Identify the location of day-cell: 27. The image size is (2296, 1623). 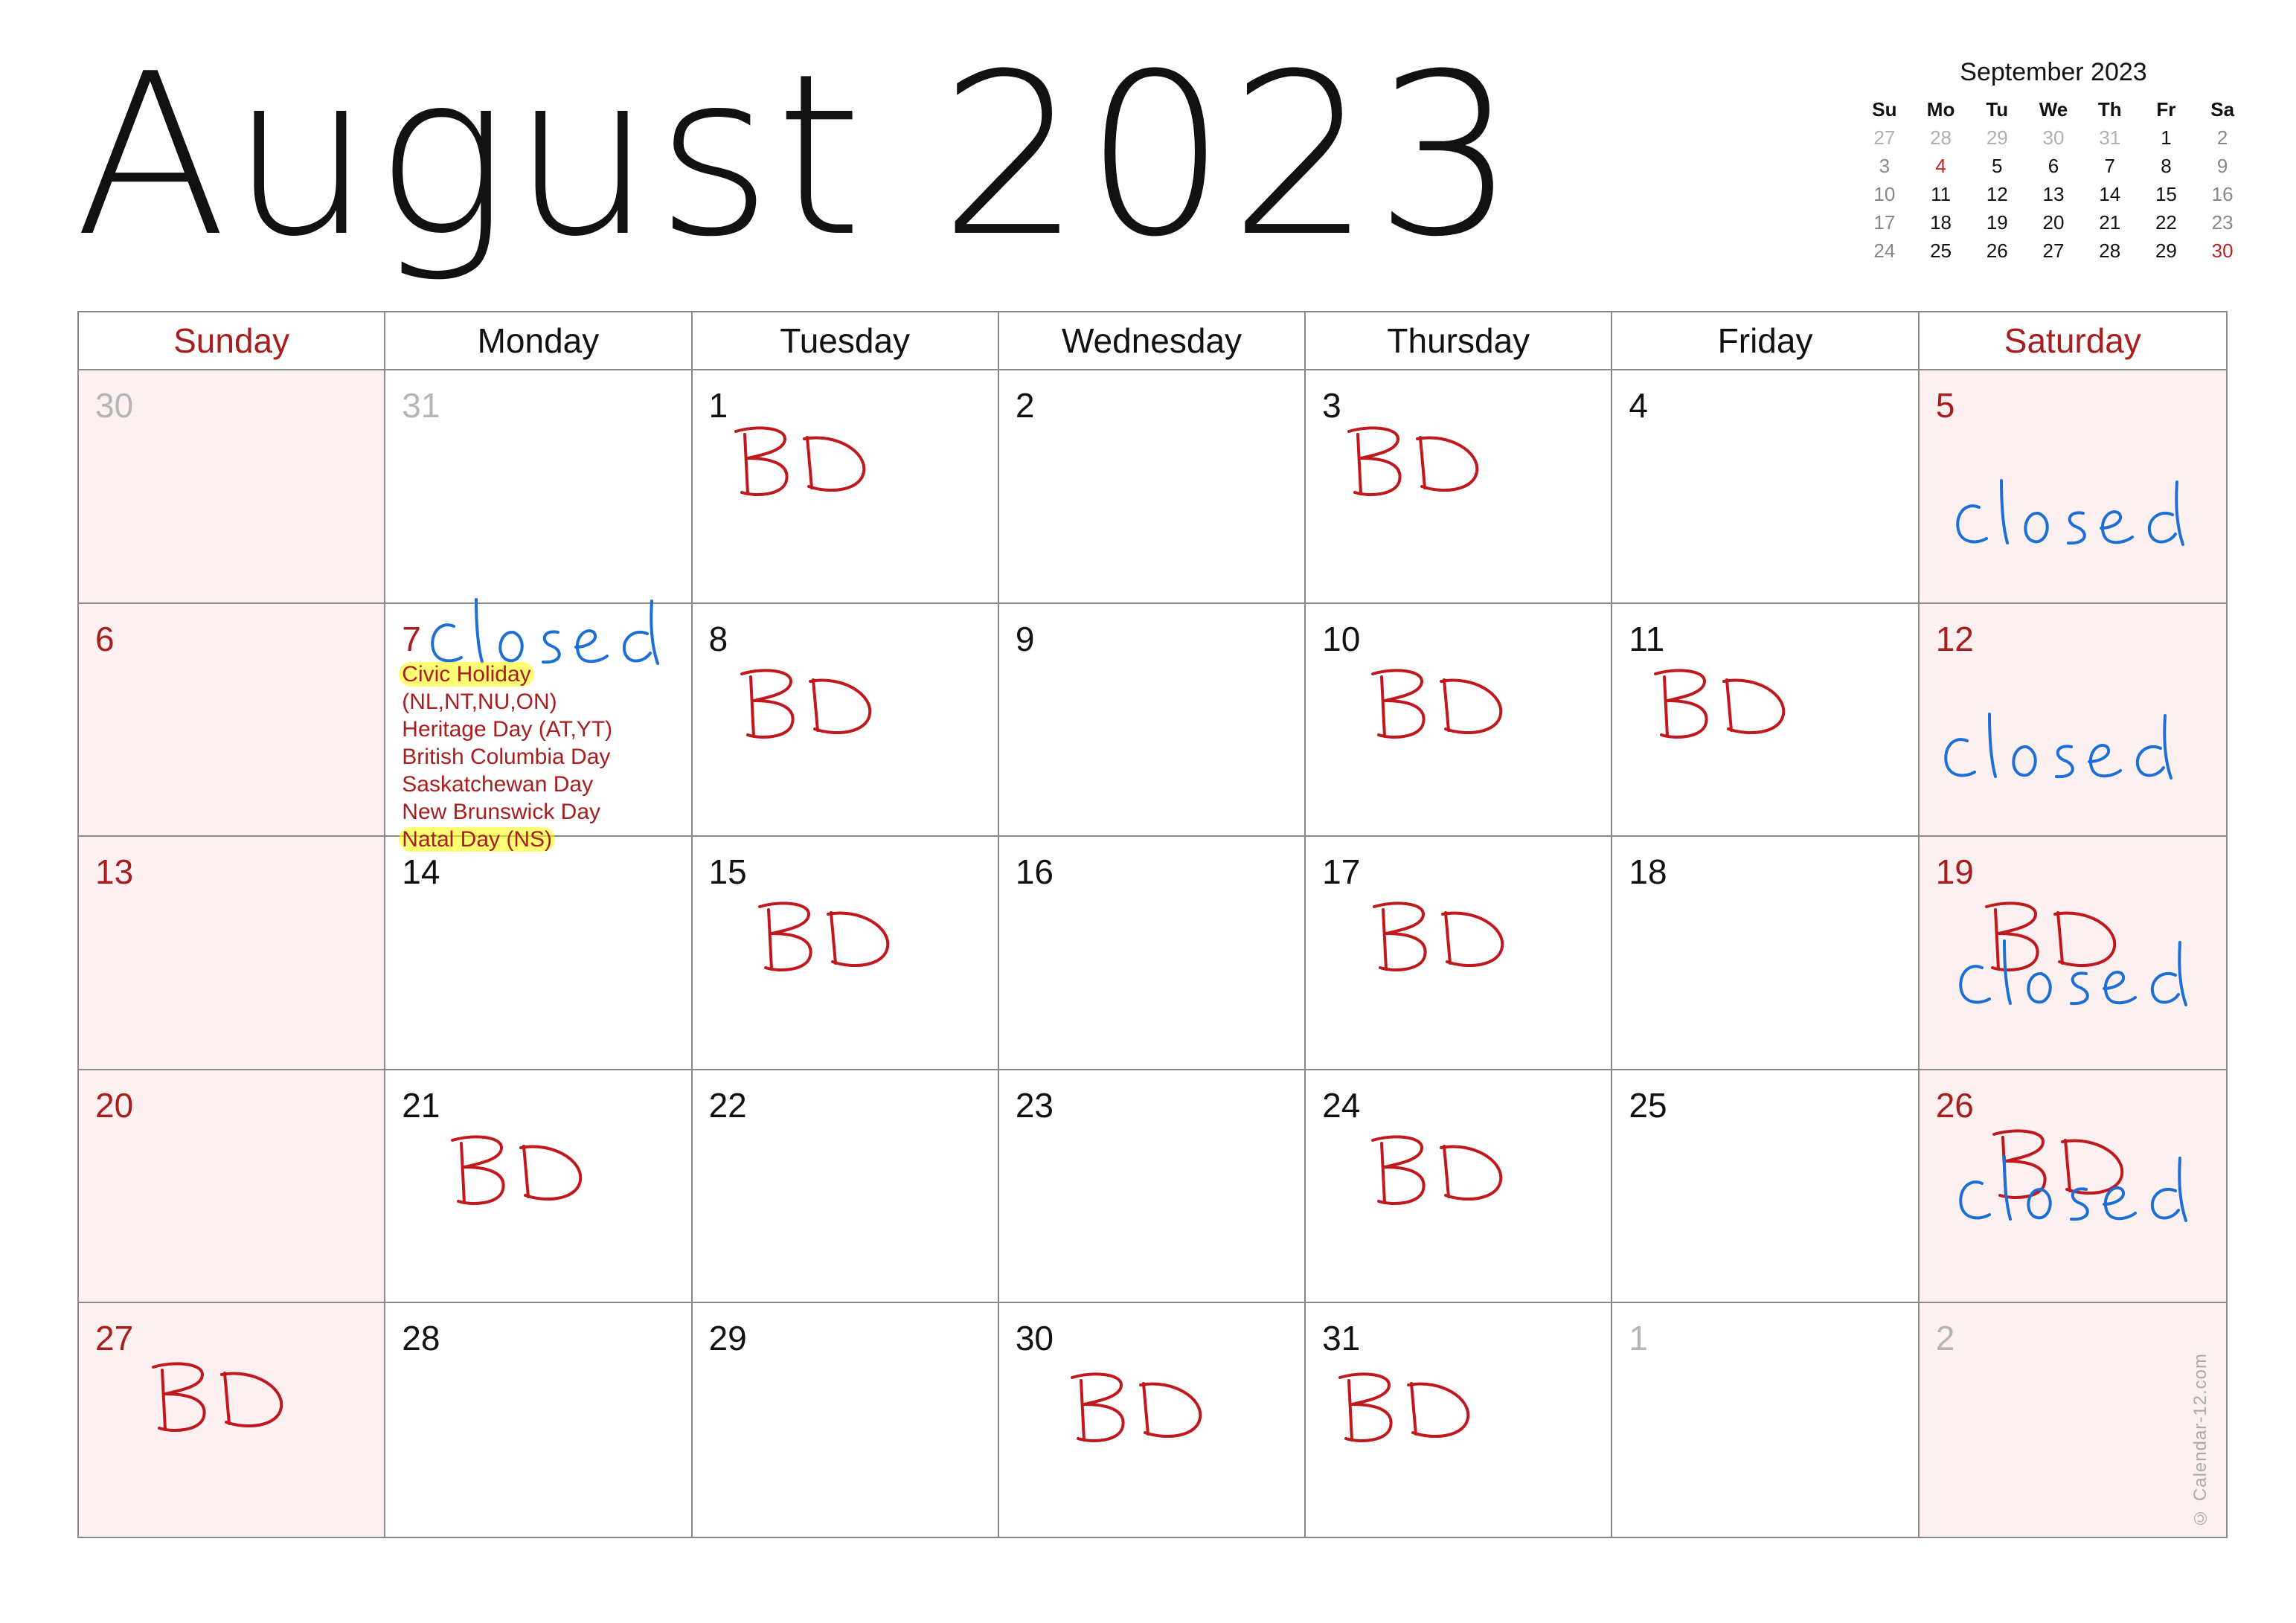
(232, 1420).